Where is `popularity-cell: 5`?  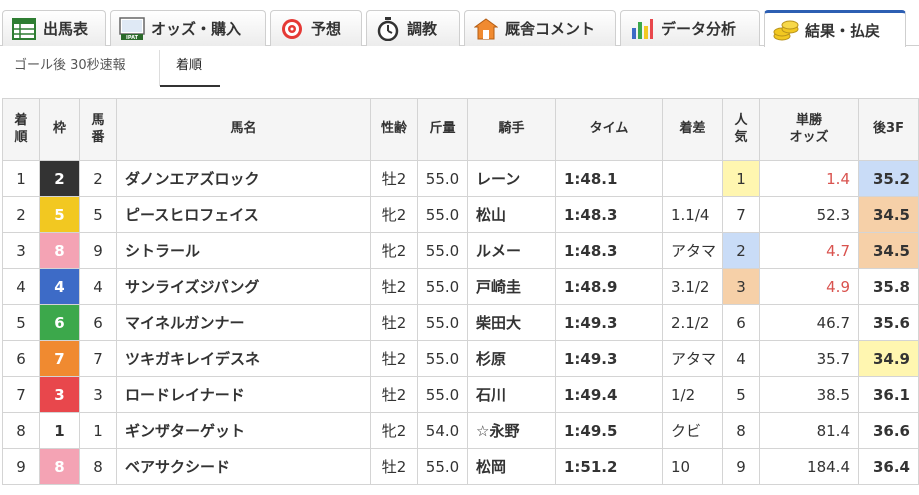
popularity-cell: 5 is located at coordinates (741, 394).